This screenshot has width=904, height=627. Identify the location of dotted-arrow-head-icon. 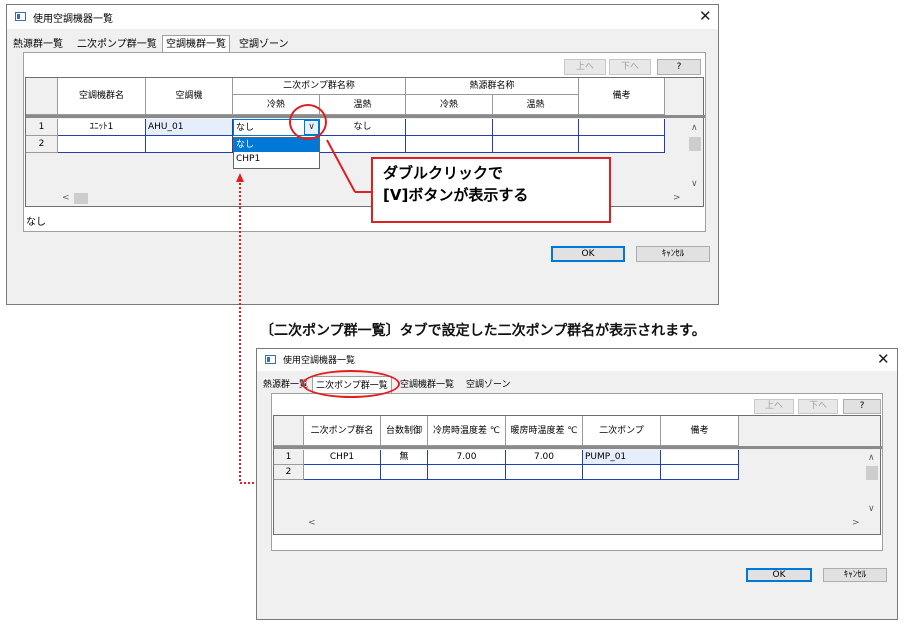
(240, 177).